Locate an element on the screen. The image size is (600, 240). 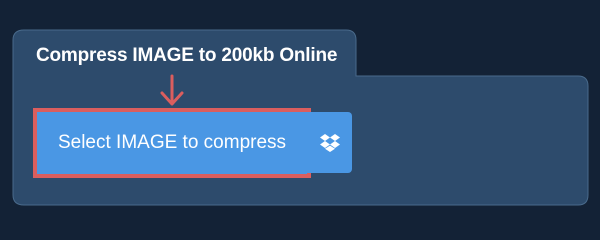
dropbox-icon is located at coordinates (329, 142).